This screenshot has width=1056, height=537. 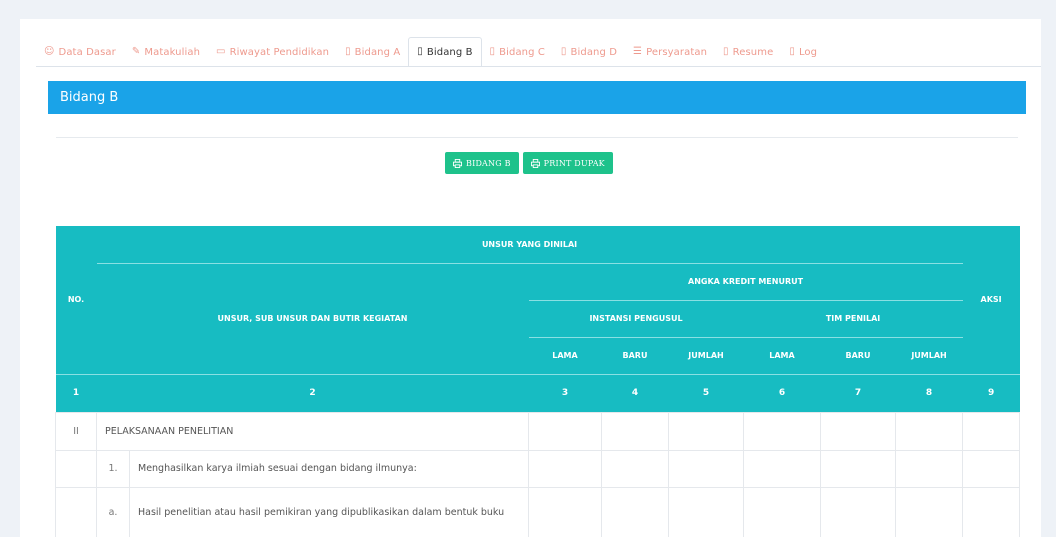 I want to click on tab-label: Bidang A, so click(x=377, y=52).